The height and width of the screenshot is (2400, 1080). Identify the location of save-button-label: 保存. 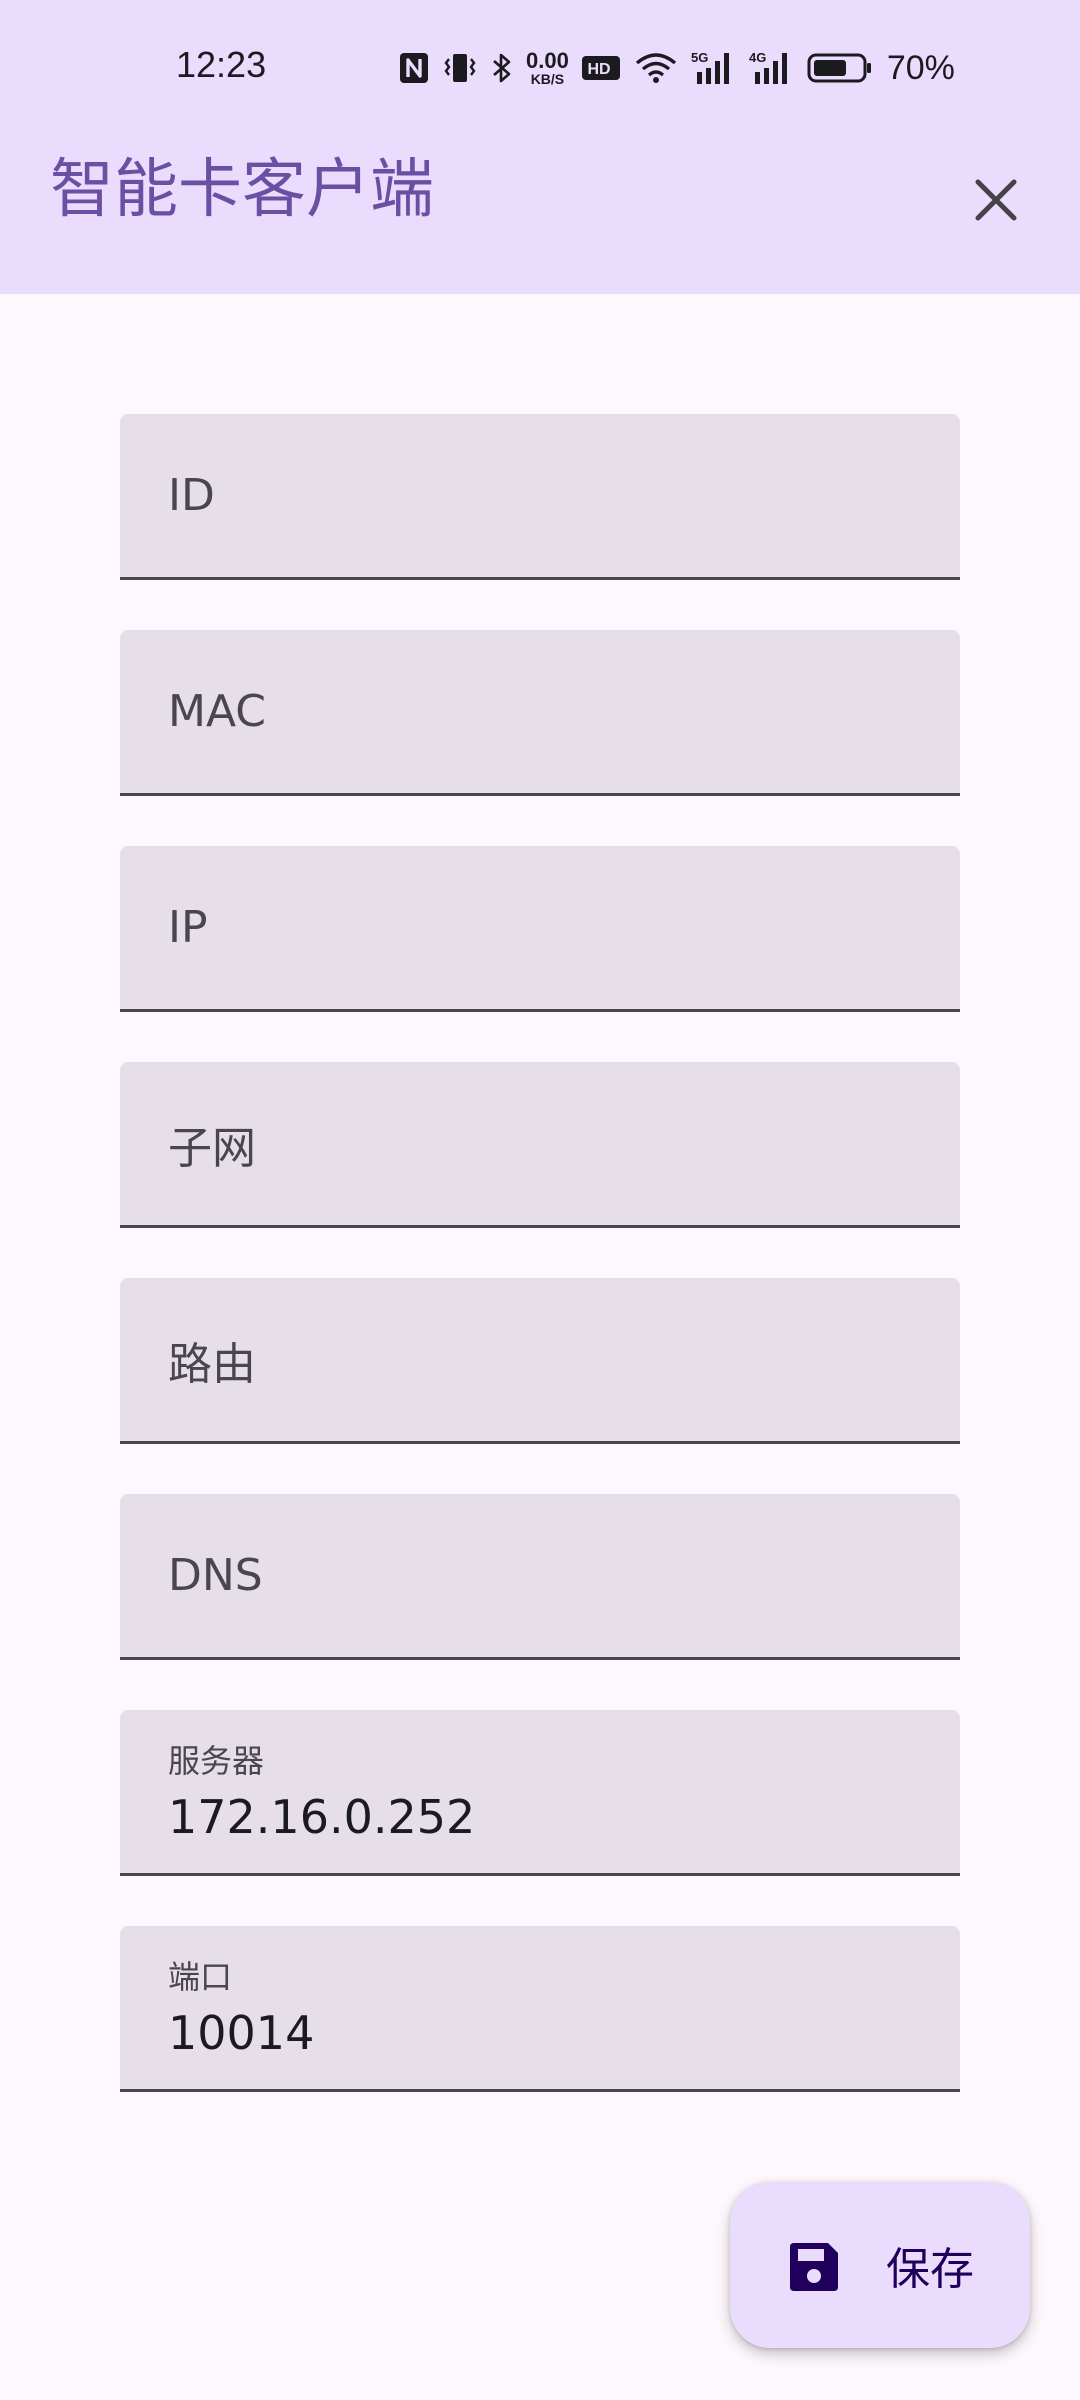
(930, 2269).